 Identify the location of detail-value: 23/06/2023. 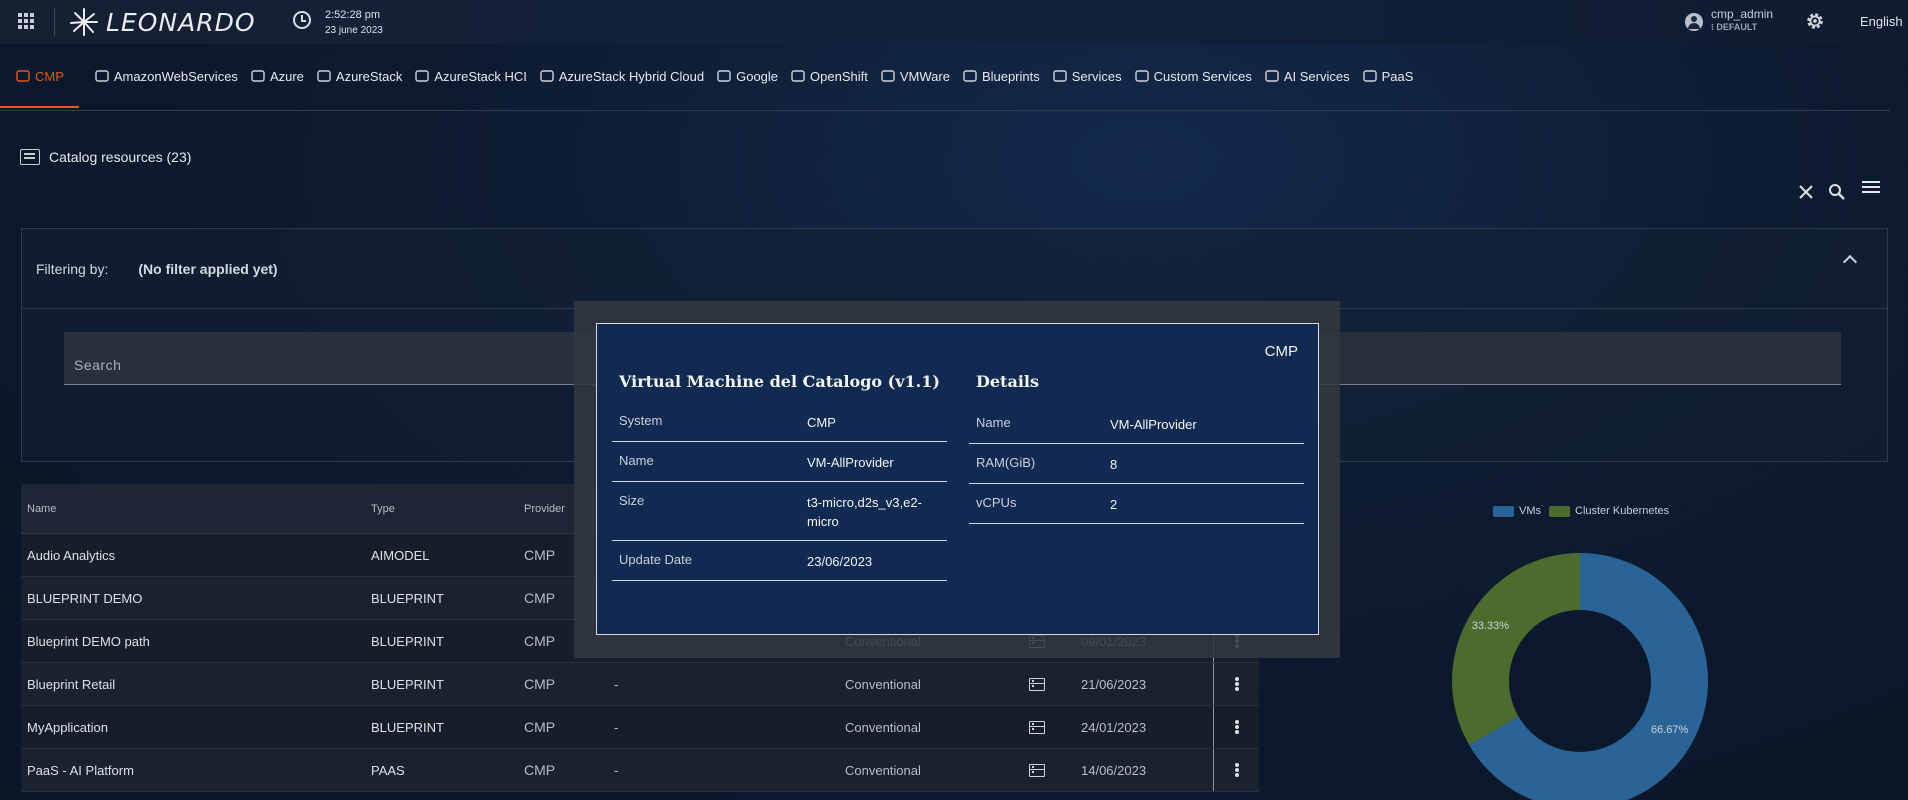
(840, 561).